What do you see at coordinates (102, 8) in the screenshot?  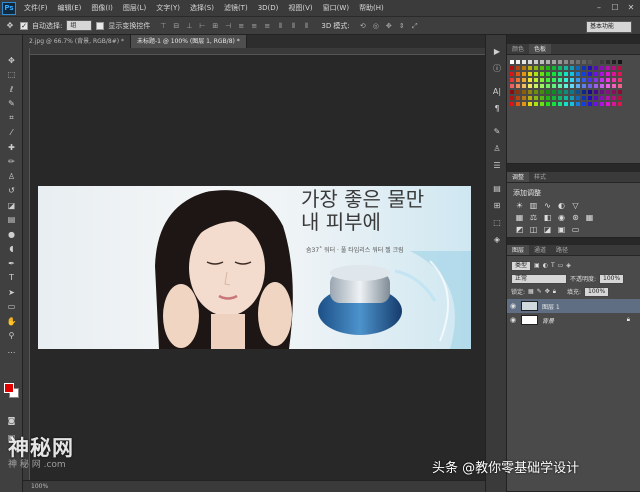 I see `menu-image: 图像(I)` at bounding box center [102, 8].